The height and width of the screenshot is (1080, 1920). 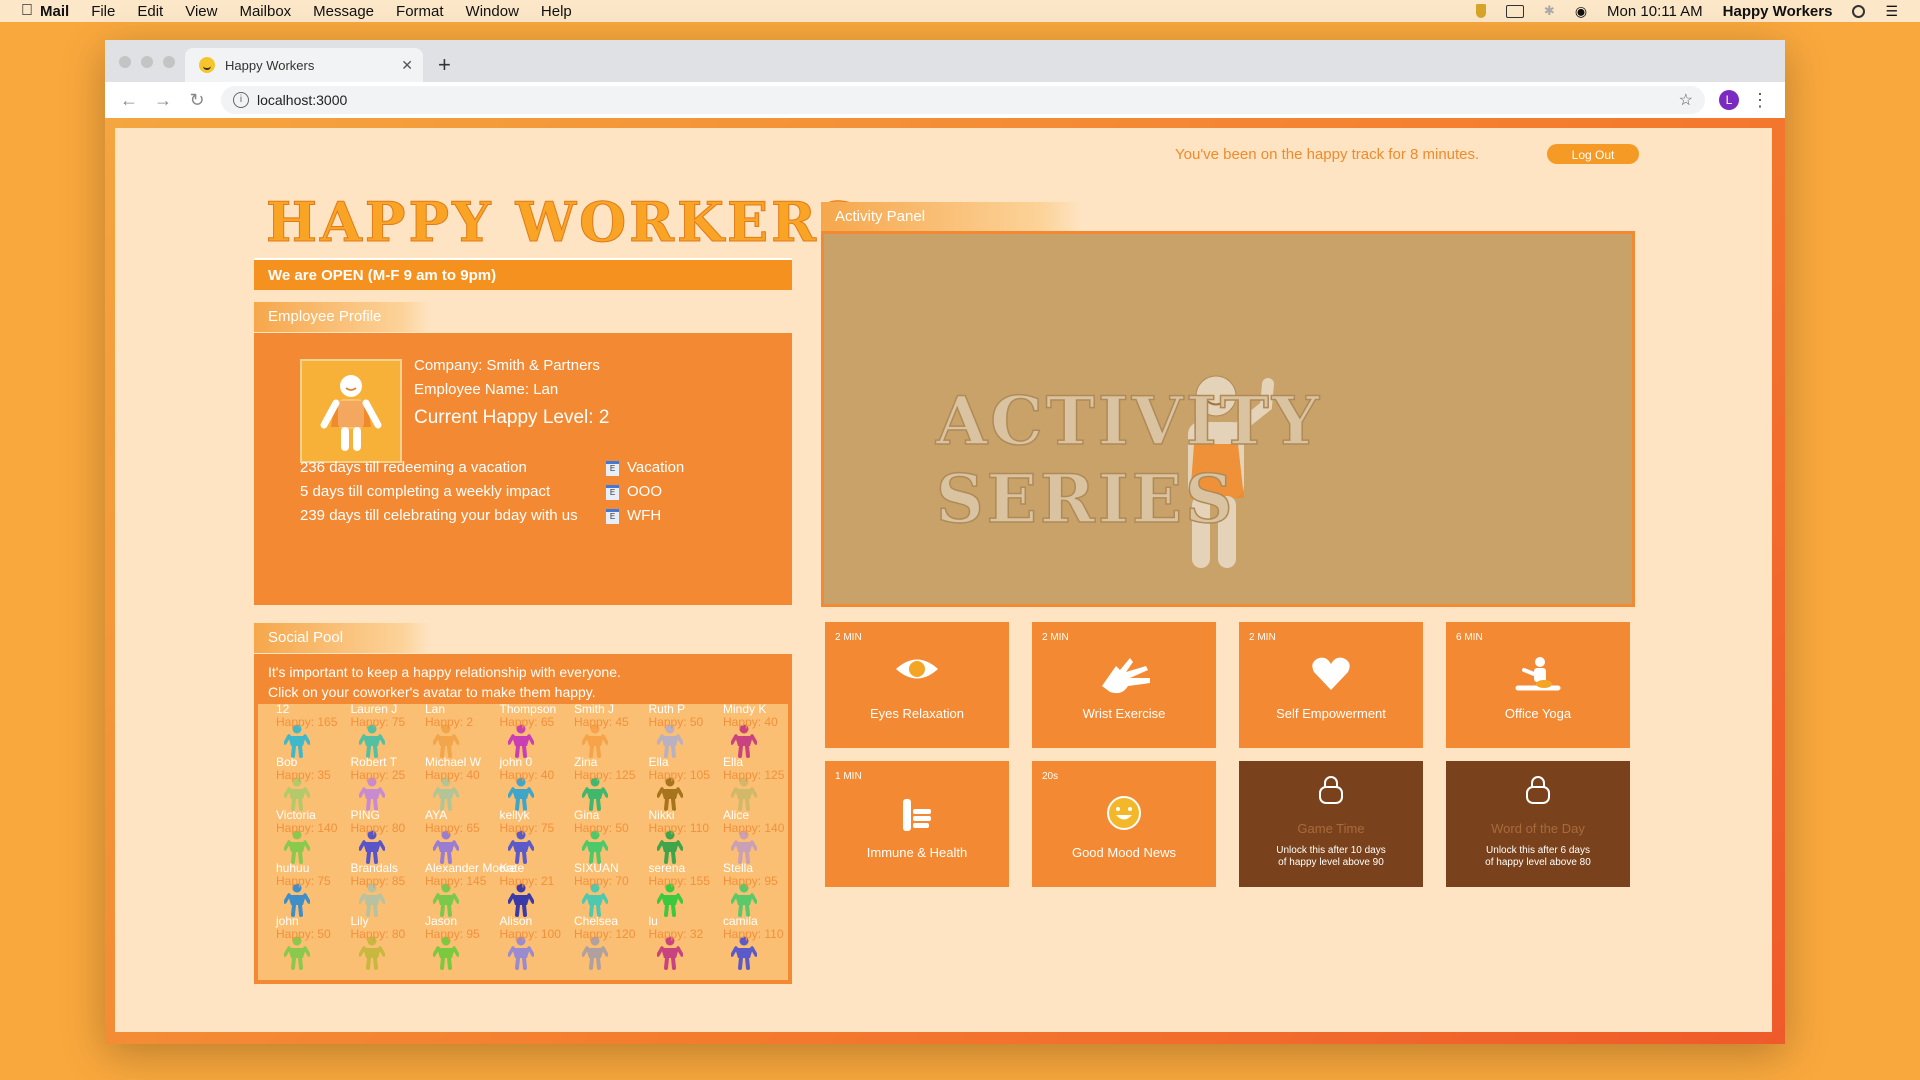 I want to click on reload-icon: ↻, so click(x=197, y=100).